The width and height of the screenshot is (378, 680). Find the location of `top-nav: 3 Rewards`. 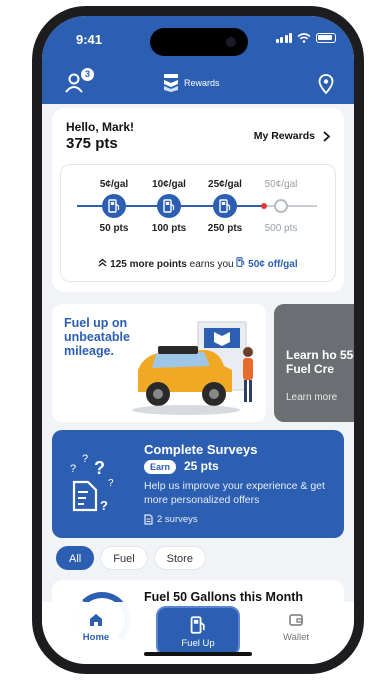

top-nav: 3 Rewards is located at coordinates (198, 85).